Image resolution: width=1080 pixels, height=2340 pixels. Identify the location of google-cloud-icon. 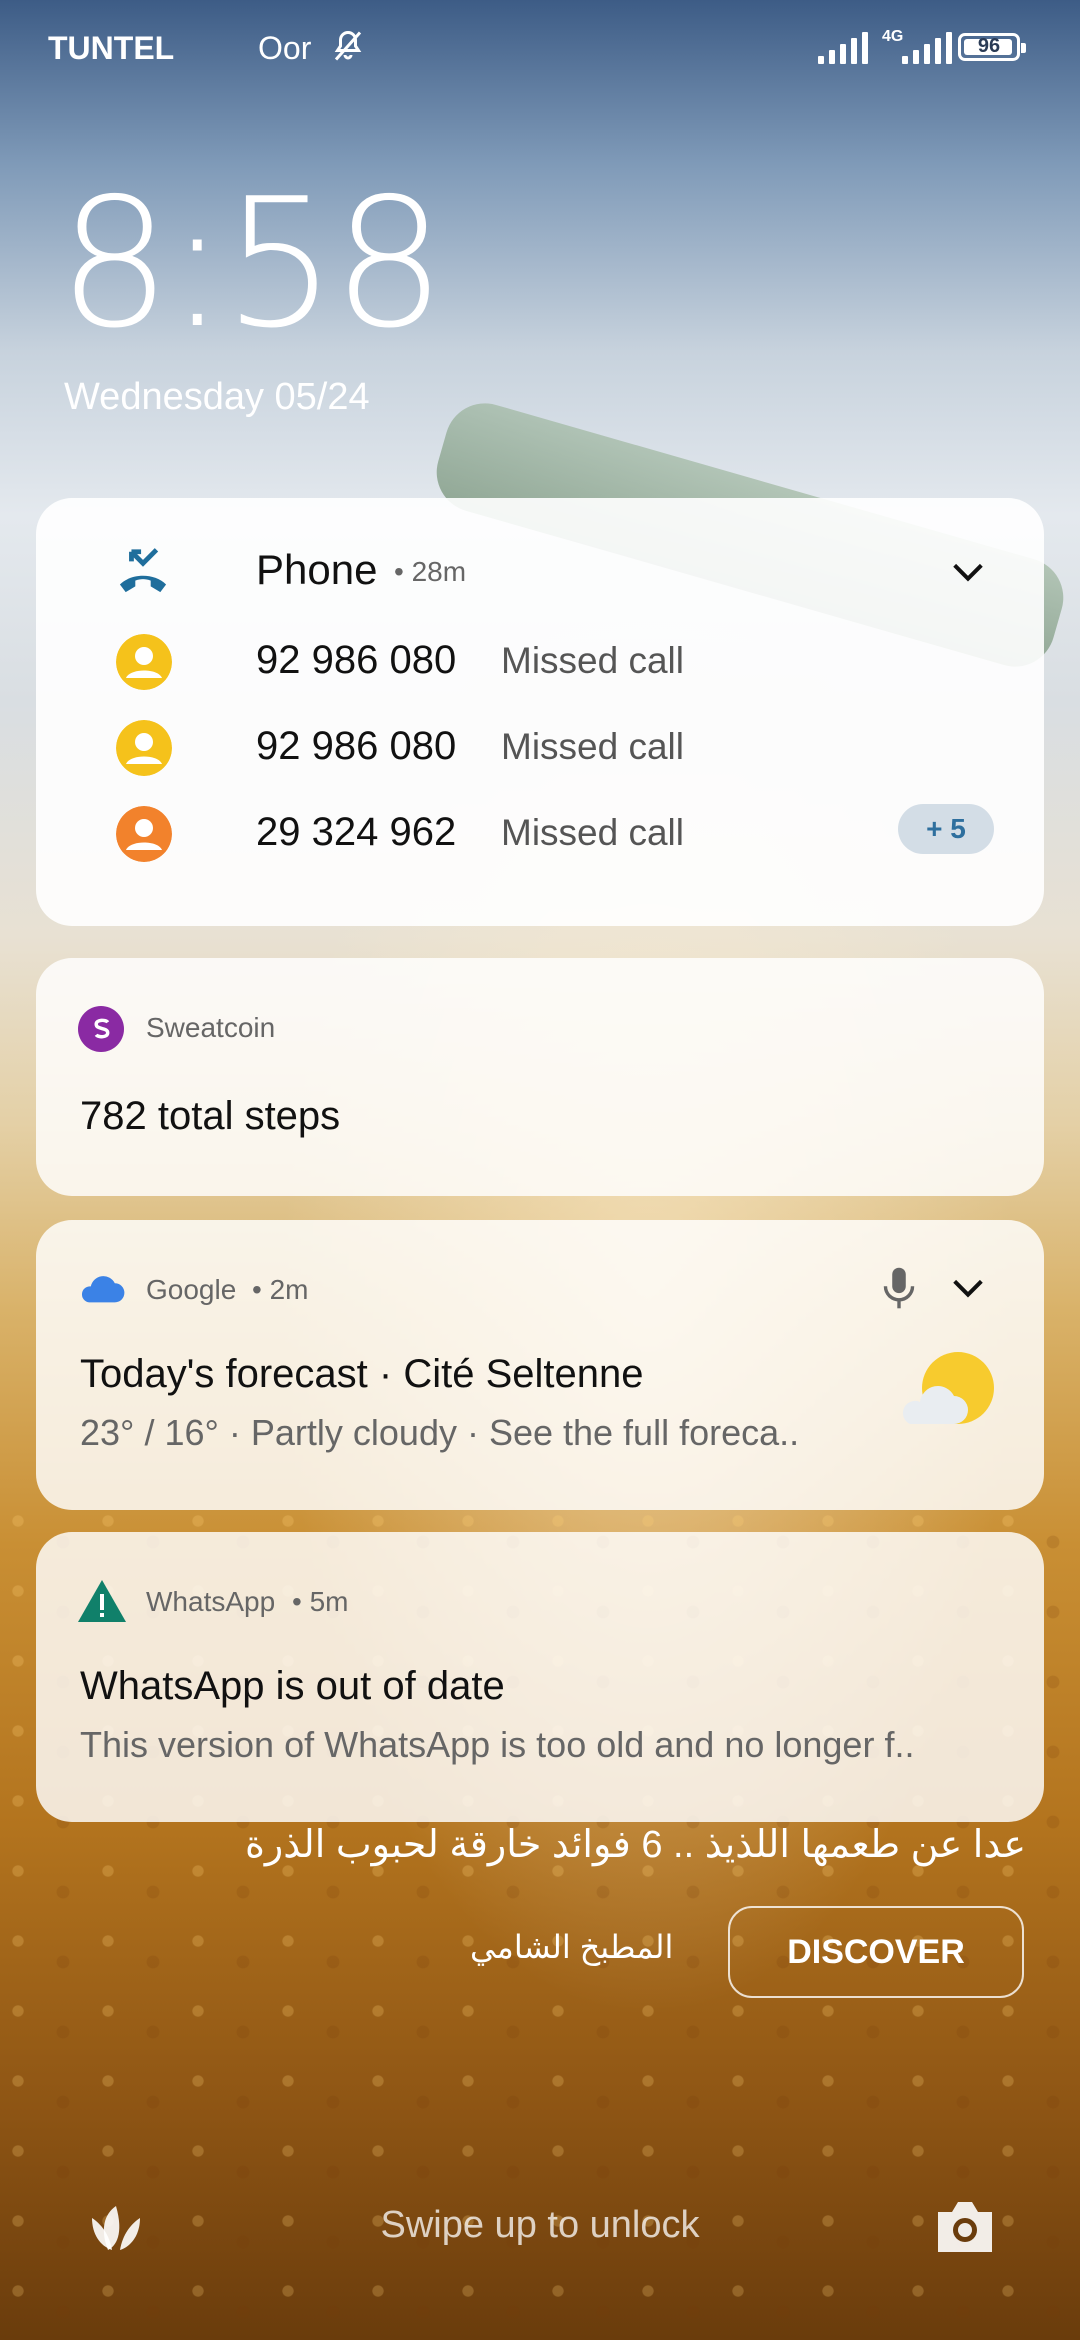
(103, 1289).